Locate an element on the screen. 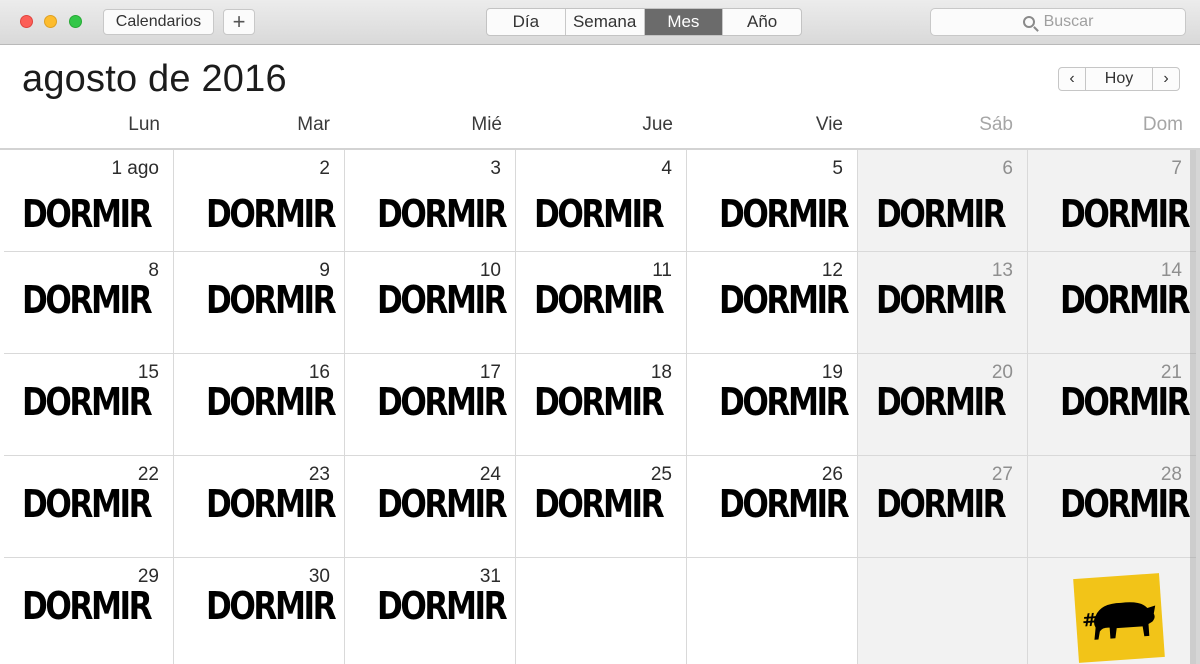 Image resolution: width=1200 pixels, height=664 pixels. day-cell: 3 DORMIR is located at coordinates (430, 201).